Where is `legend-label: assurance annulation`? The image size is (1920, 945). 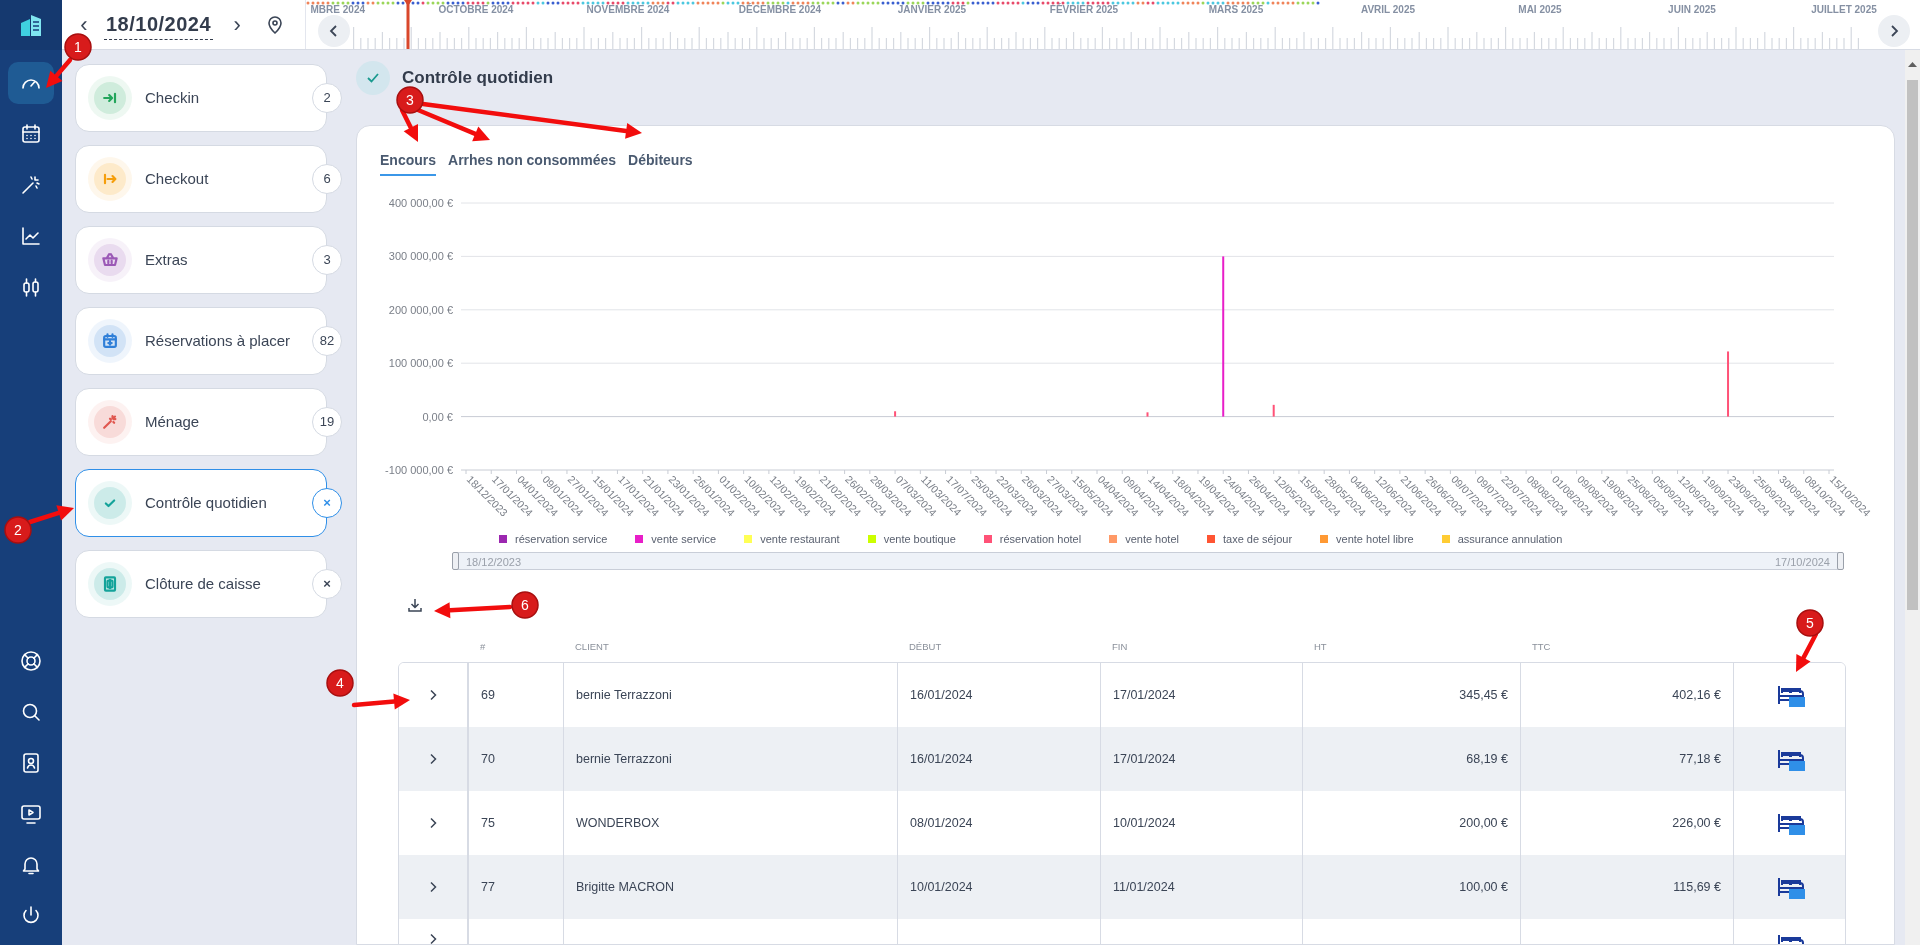
legend-label: assurance annulation is located at coordinates (1510, 539).